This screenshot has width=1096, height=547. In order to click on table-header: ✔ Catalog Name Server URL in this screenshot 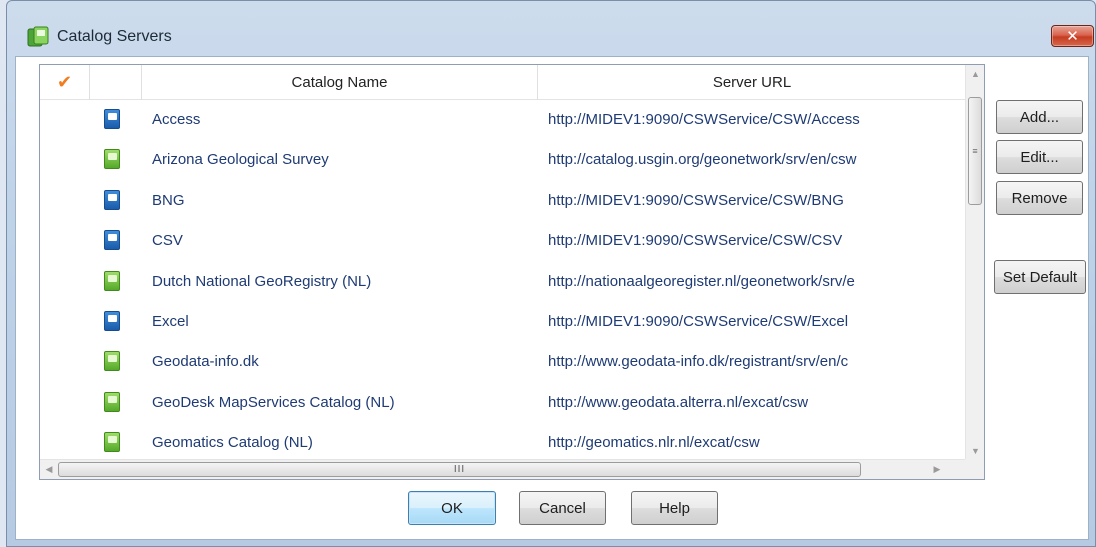, I will do `click(503, 82)`.